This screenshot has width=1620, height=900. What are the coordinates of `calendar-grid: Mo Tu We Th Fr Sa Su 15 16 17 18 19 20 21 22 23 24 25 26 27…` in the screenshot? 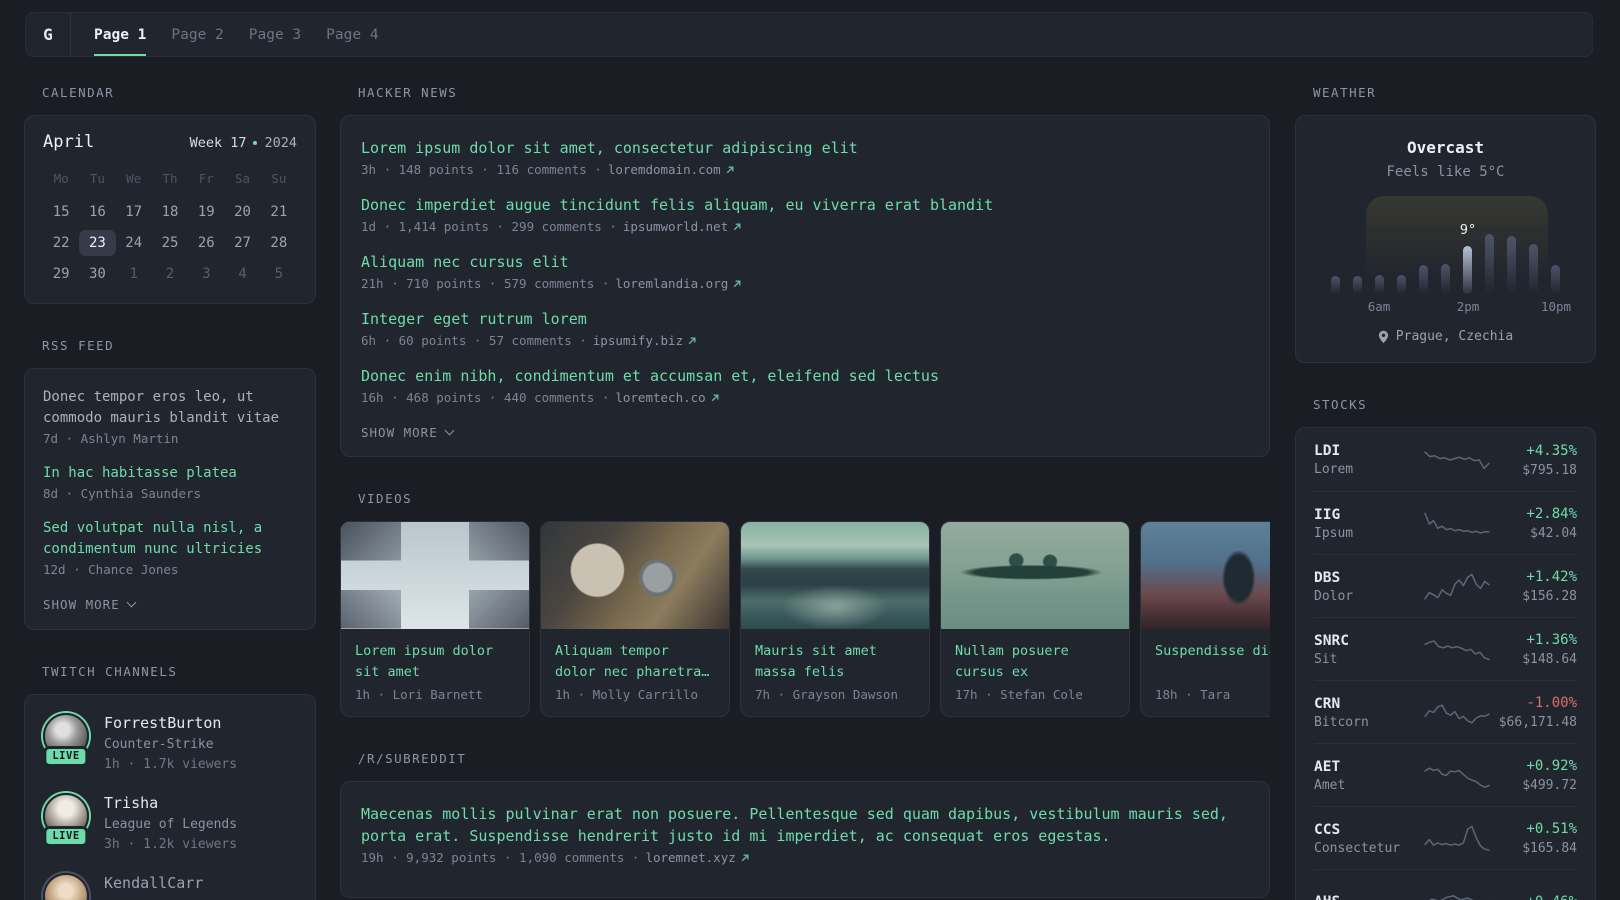 It's located at (170, 229).